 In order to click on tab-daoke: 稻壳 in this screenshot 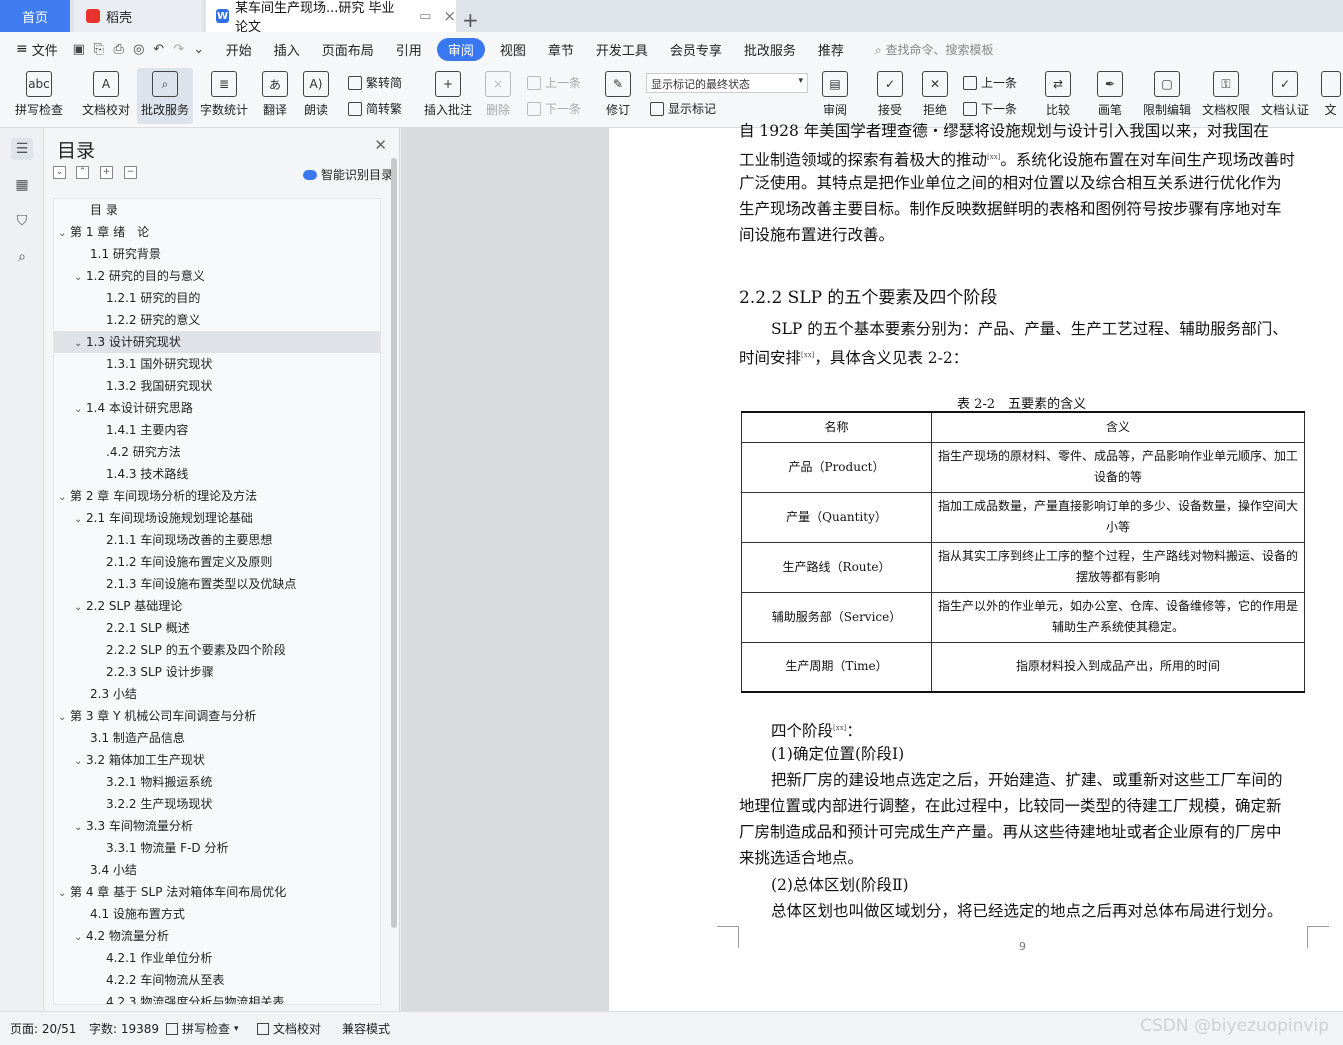, I will do `click(138, 16)`.